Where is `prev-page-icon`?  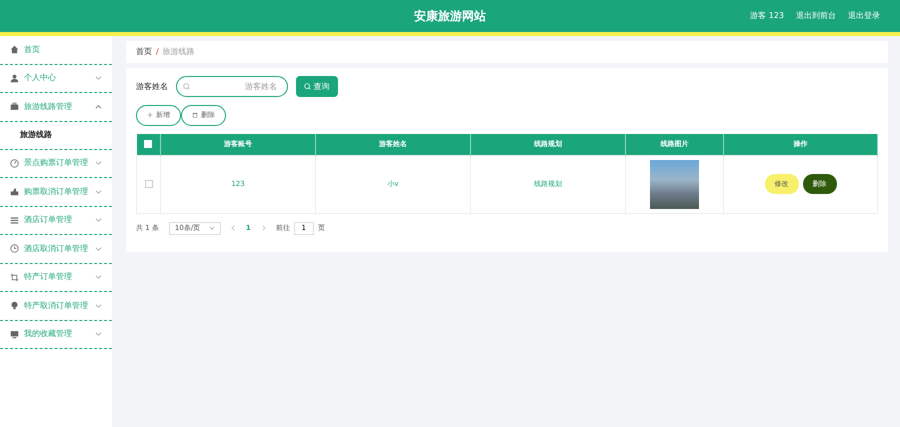
prev-page-icon is located at coordinates (233, 228).